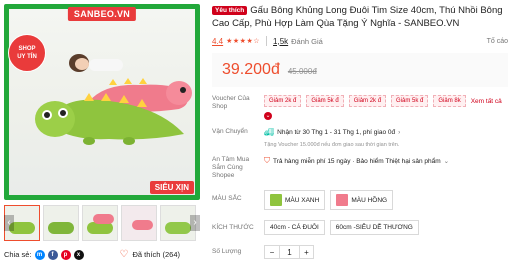 This screenshot has width=512, height=265. What do you see at coordinates (65, 254) in the screenshot?
I see `pinterest-icon: p` at bounding box center [65, 254].